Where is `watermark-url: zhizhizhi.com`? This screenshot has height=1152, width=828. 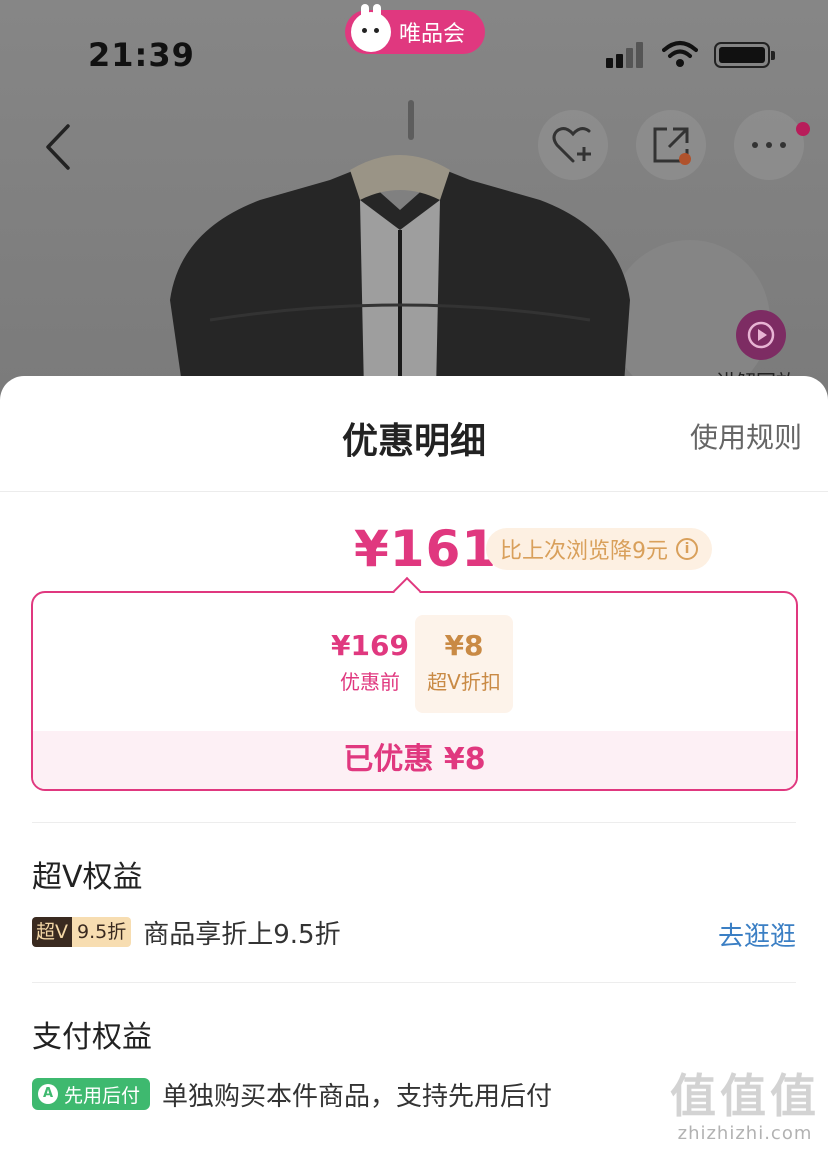
watermark-url: zhizhizhi.com is located at coordinates (745, 1133).